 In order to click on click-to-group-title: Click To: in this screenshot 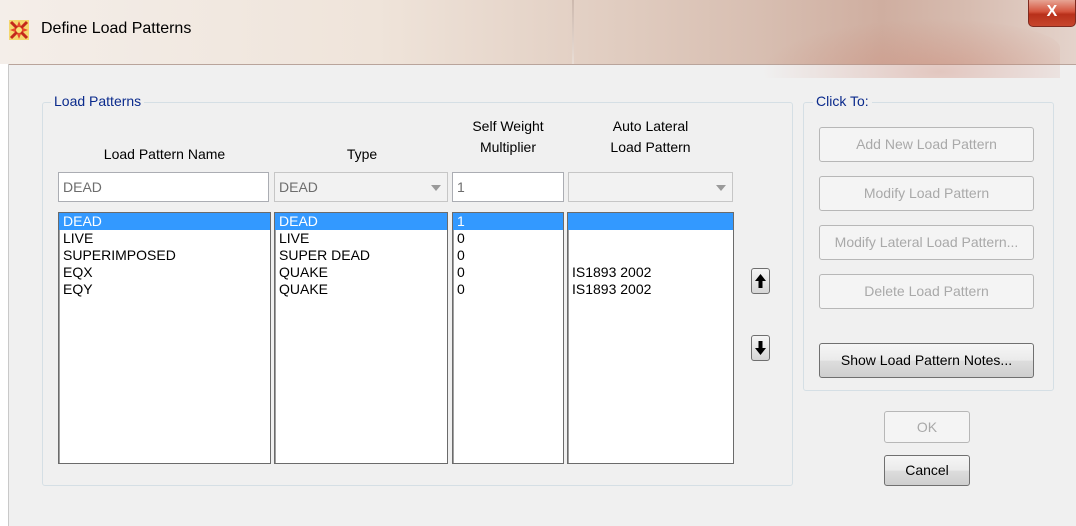, I will do `click(842, 101)`.